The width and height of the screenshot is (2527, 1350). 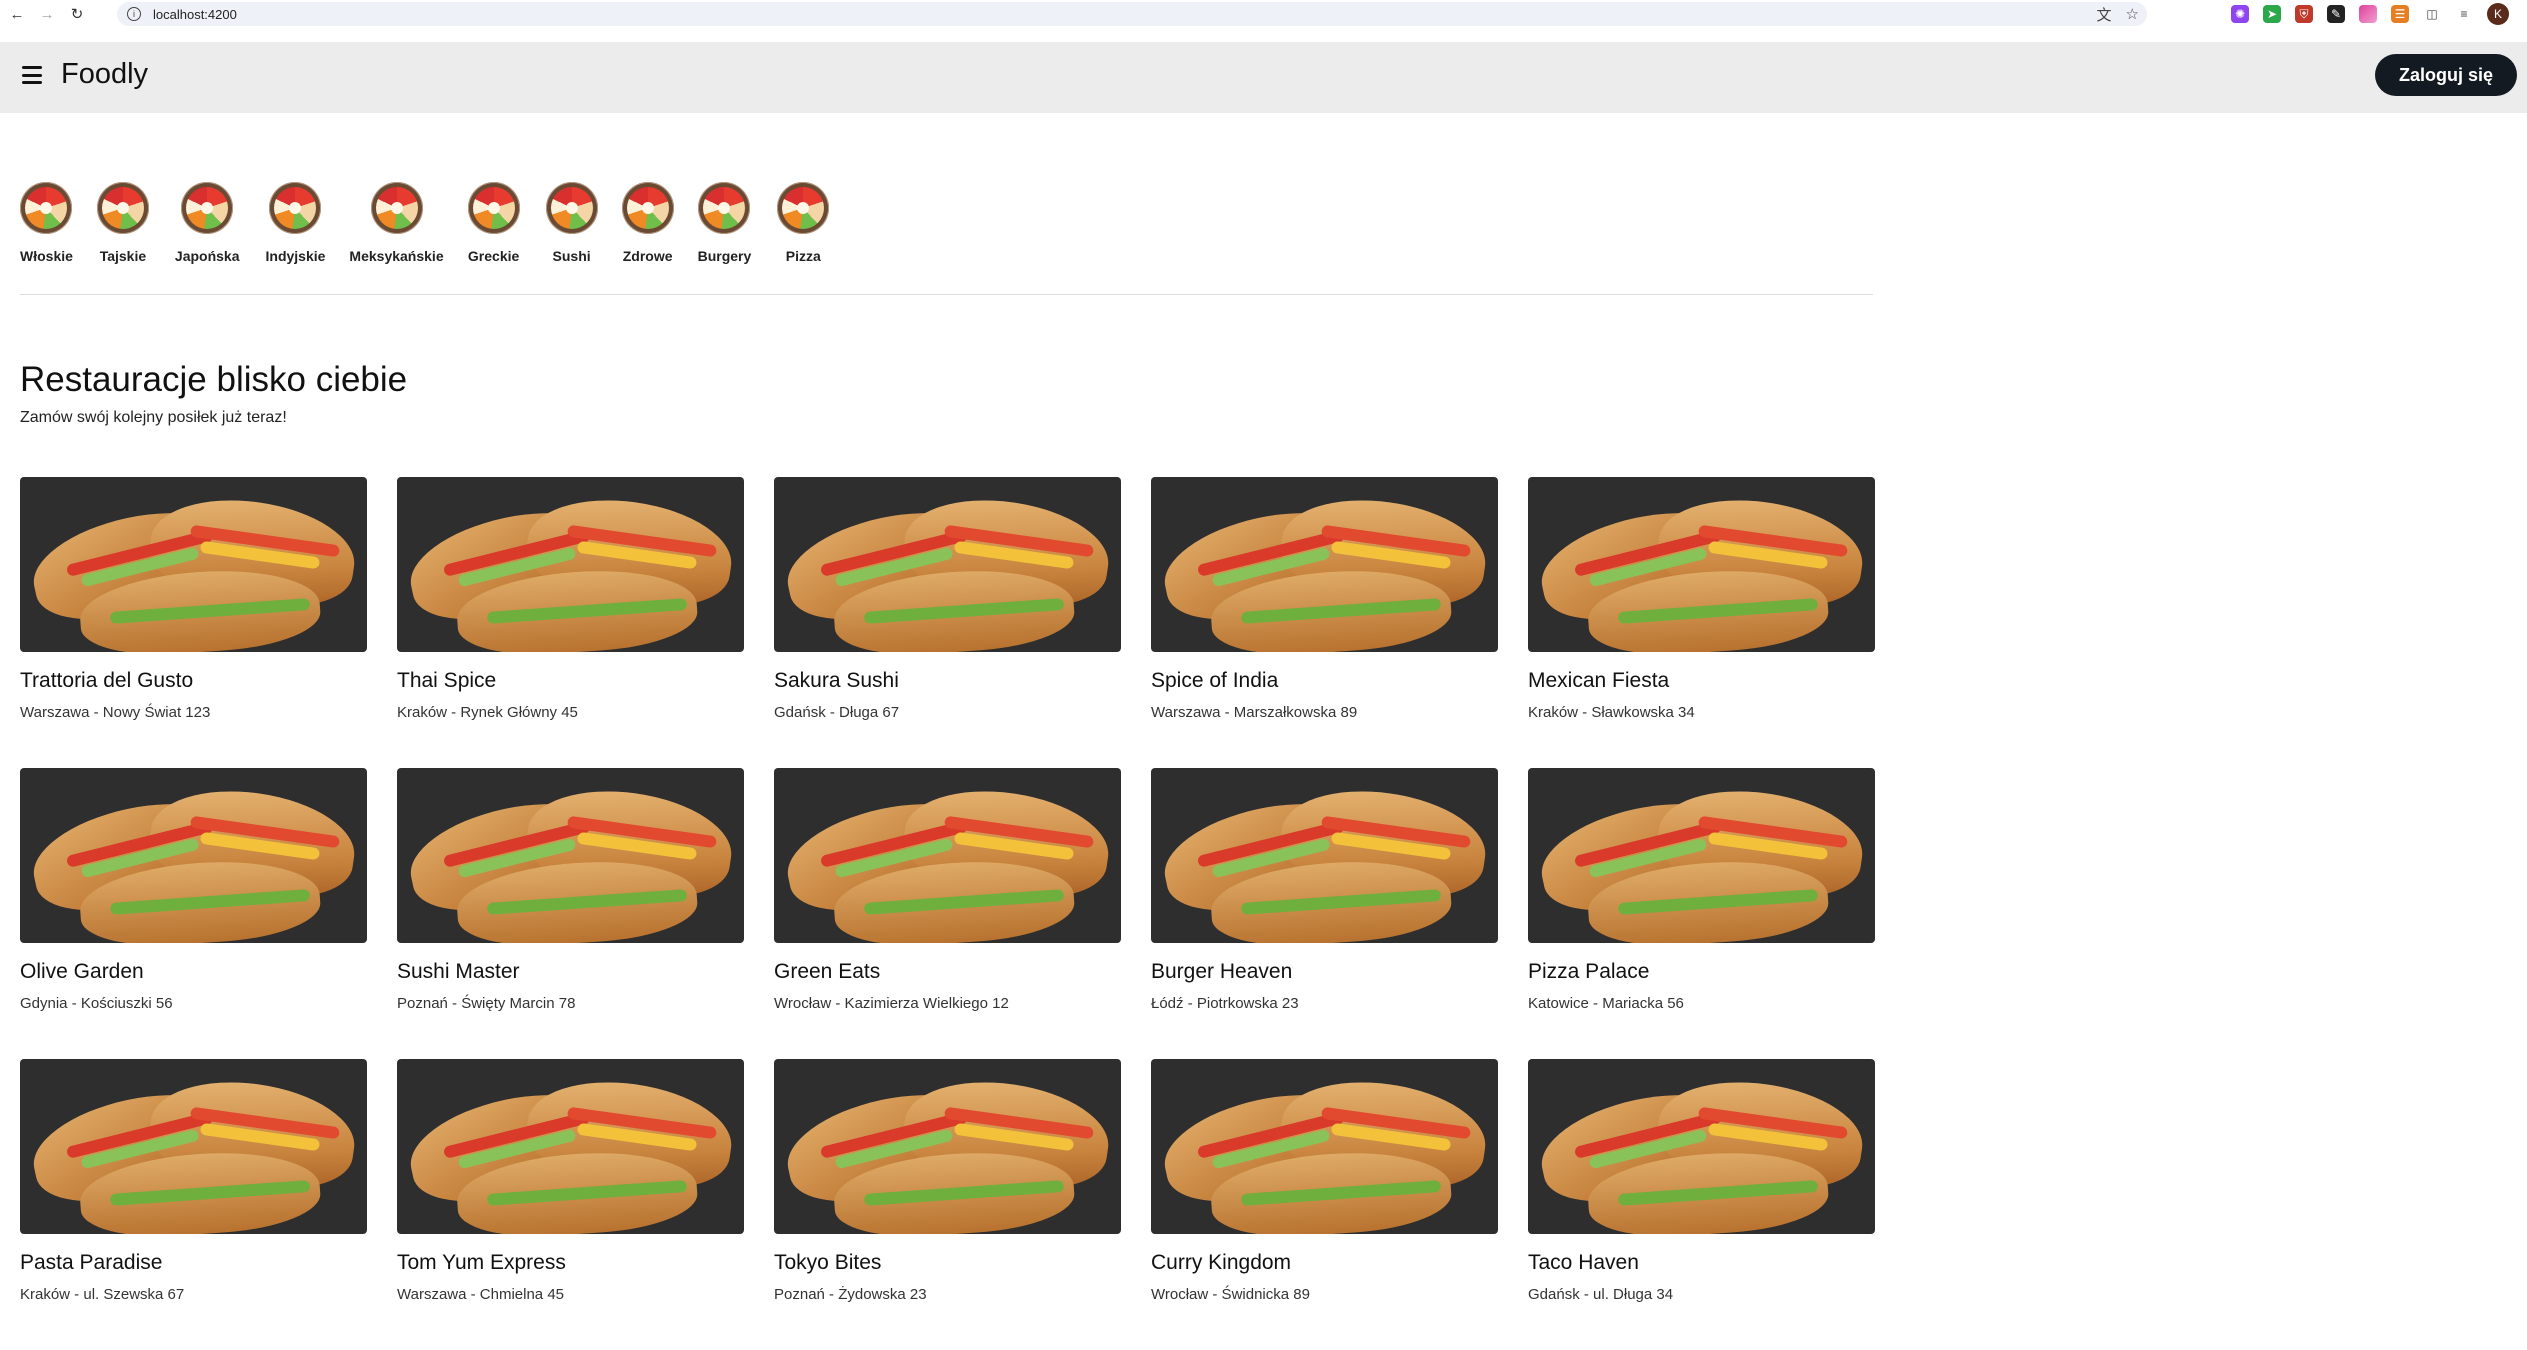 What do you see at coordinates (803, 256) in the screenshot?
I see `category-label: Pizza` at bounding box center [803, 256].